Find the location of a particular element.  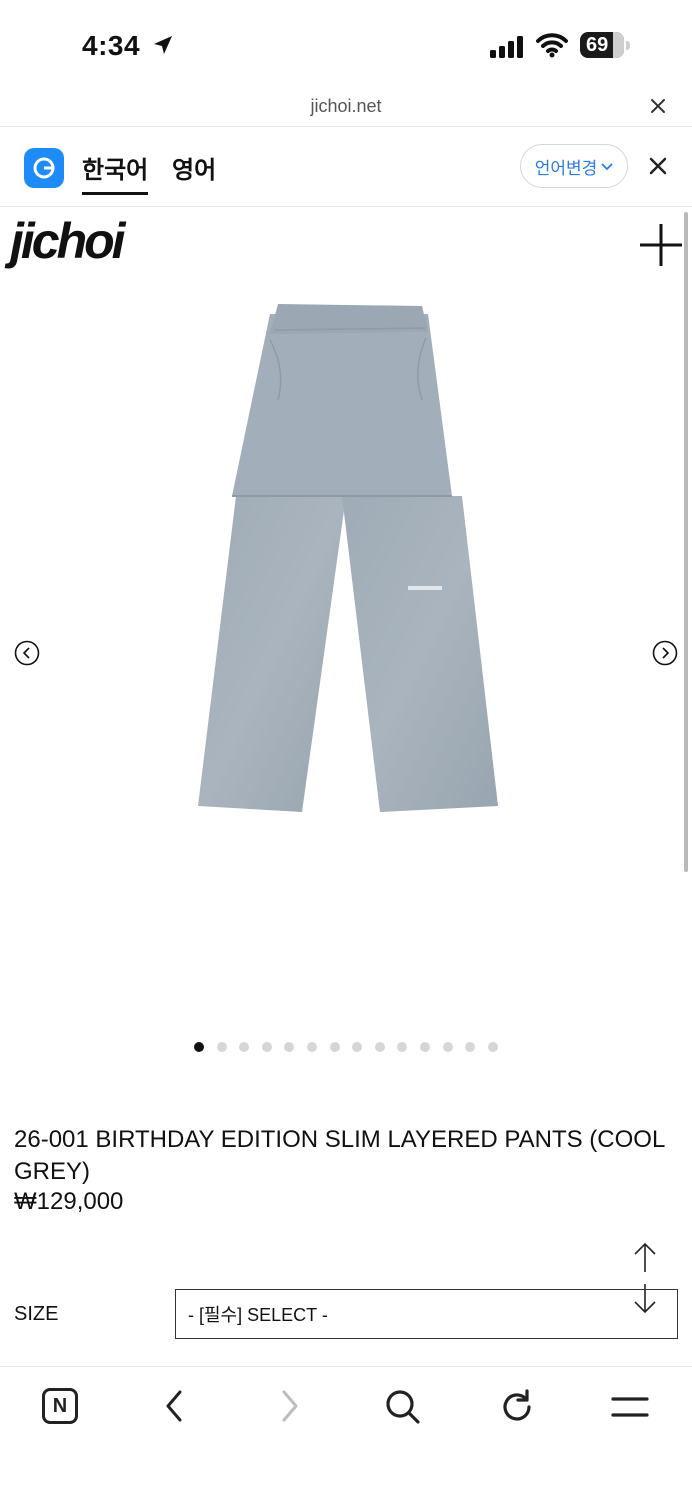

product-price: ₩129,000 is located at coordinates (69, 1201).